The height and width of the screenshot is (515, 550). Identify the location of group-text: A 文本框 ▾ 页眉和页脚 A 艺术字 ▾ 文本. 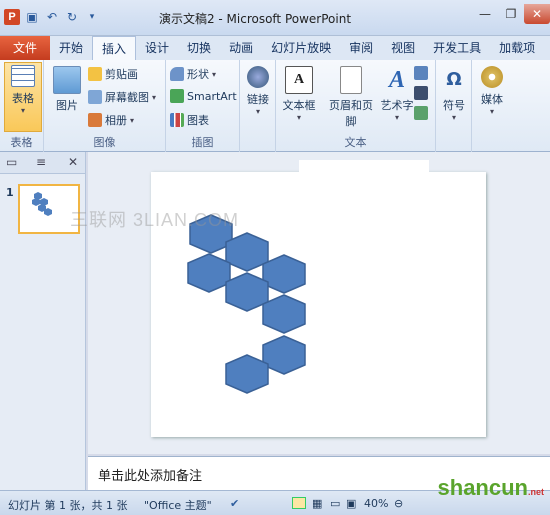
(356, 106).